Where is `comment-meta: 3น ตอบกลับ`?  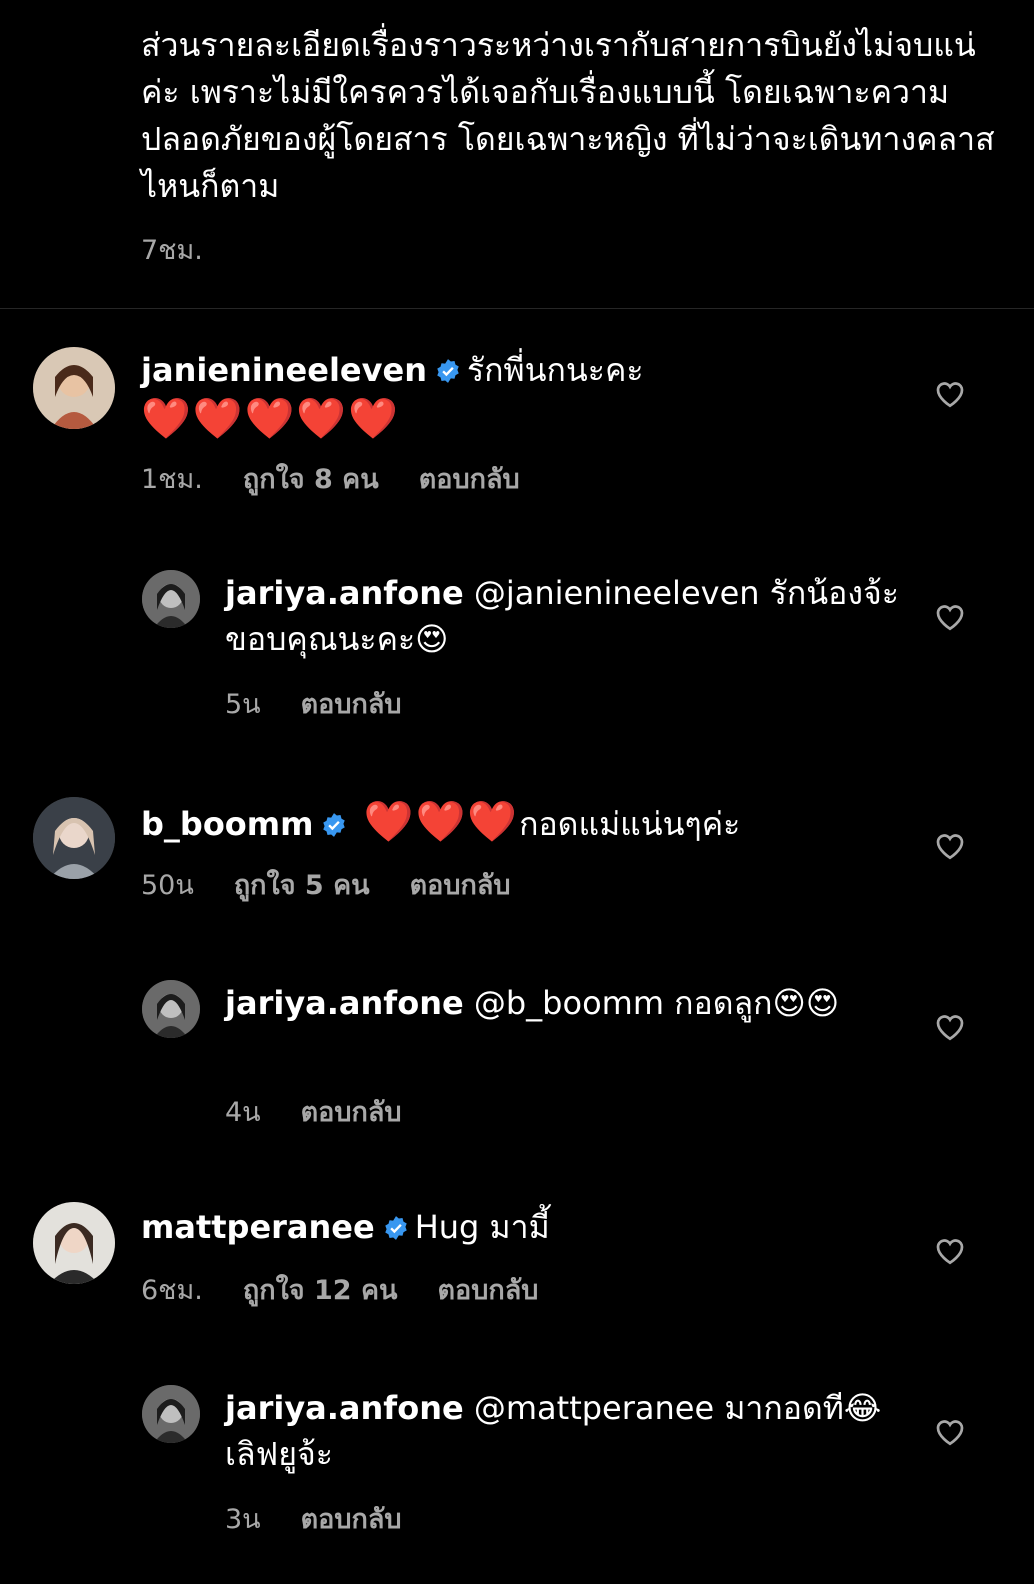 comment-meta: 3น ตอบกลับ is located at coordinates (333, 1518).